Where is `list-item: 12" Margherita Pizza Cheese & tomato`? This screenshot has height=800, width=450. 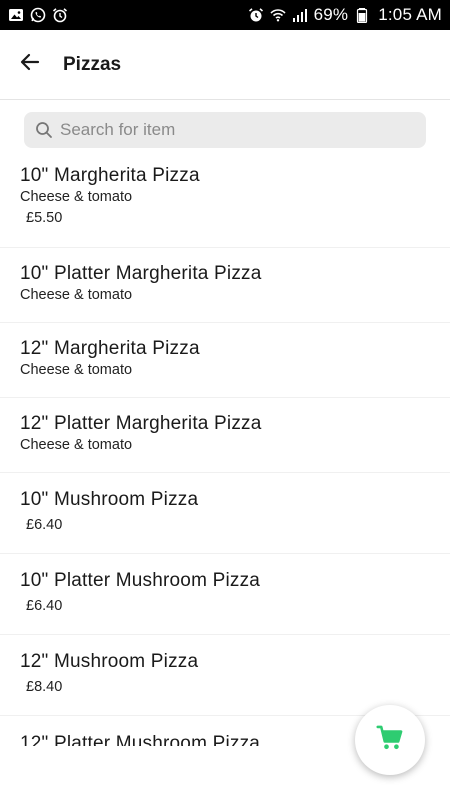
list-item: 12" Margherita Pizza Cheese & tomato is located at coordinates (225, 360).